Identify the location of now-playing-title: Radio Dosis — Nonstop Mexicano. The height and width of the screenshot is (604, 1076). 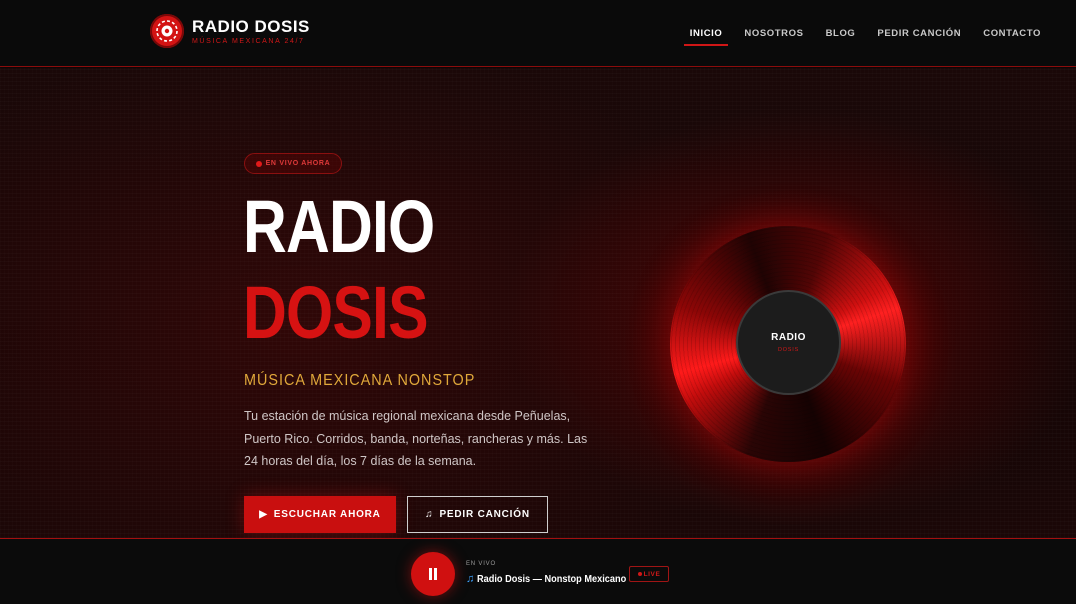
(552, 579).